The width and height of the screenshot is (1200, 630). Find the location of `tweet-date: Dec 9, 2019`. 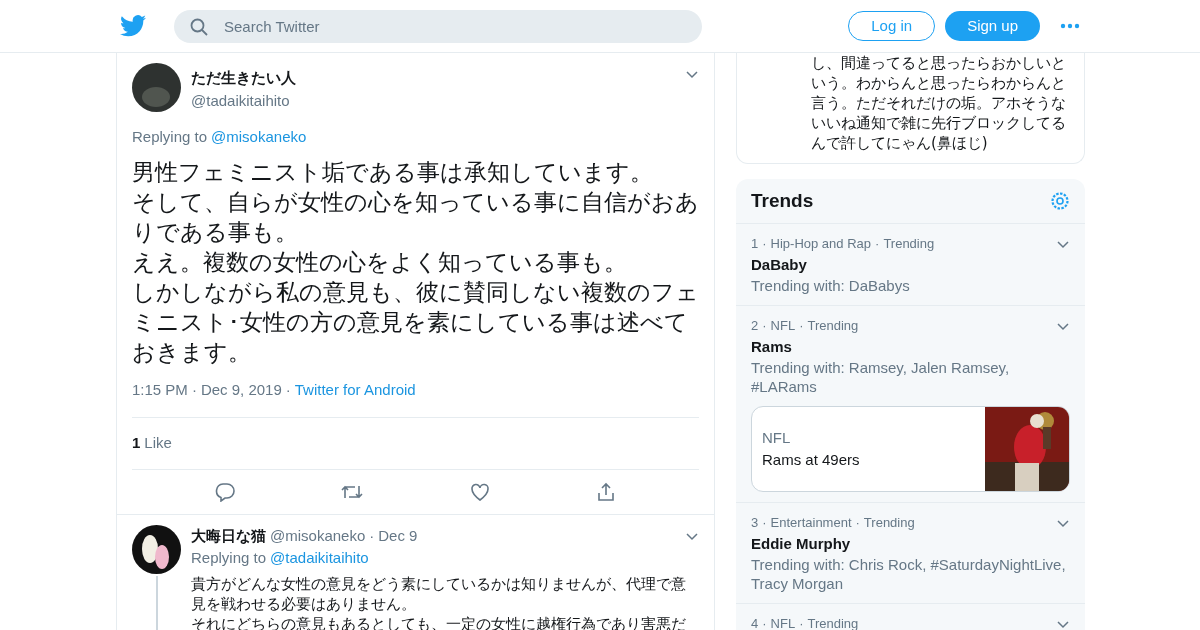

tweet-date: Dec 9, 2019 is located at coordinates (241, 389).